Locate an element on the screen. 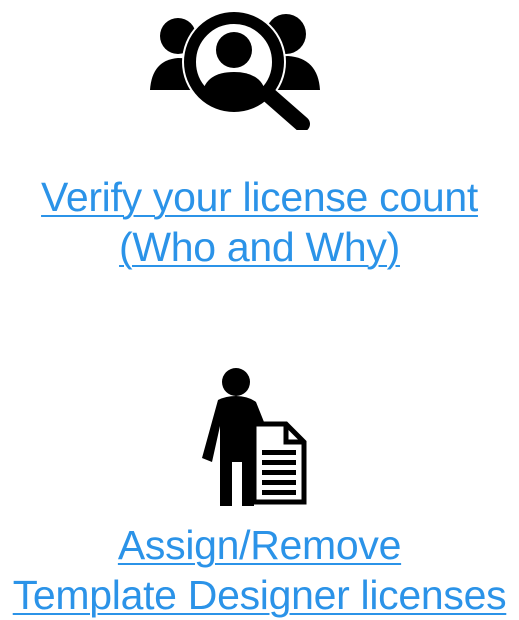  assign-link-line-1: Assign/Remove is located at coordinates (259, 545).